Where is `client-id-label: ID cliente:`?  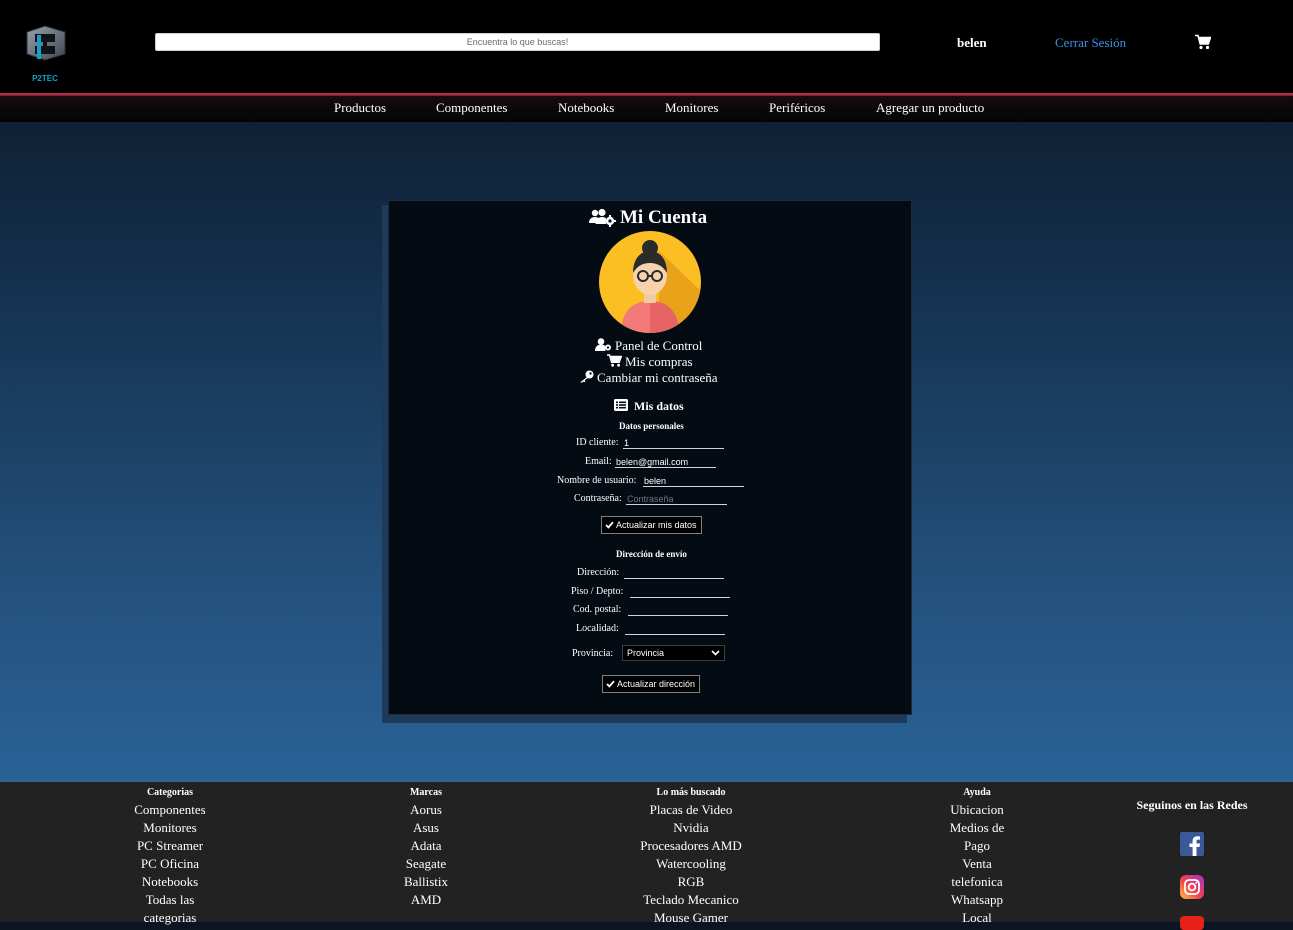 client-id-label: ID cliente: is located at coordinates (597, 442).